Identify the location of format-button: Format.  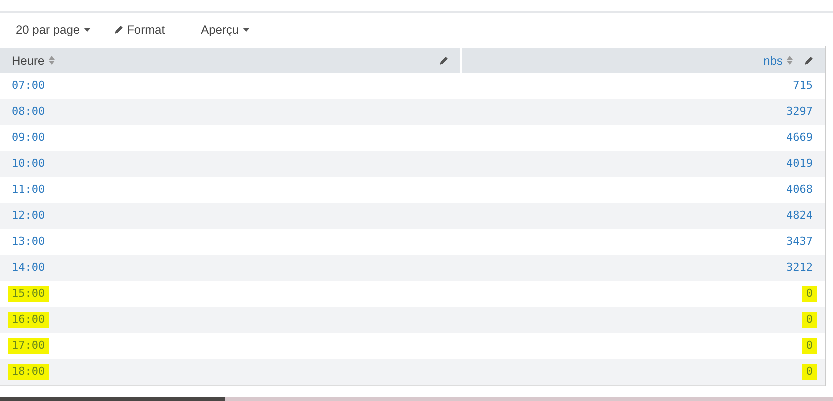
(140, 29).